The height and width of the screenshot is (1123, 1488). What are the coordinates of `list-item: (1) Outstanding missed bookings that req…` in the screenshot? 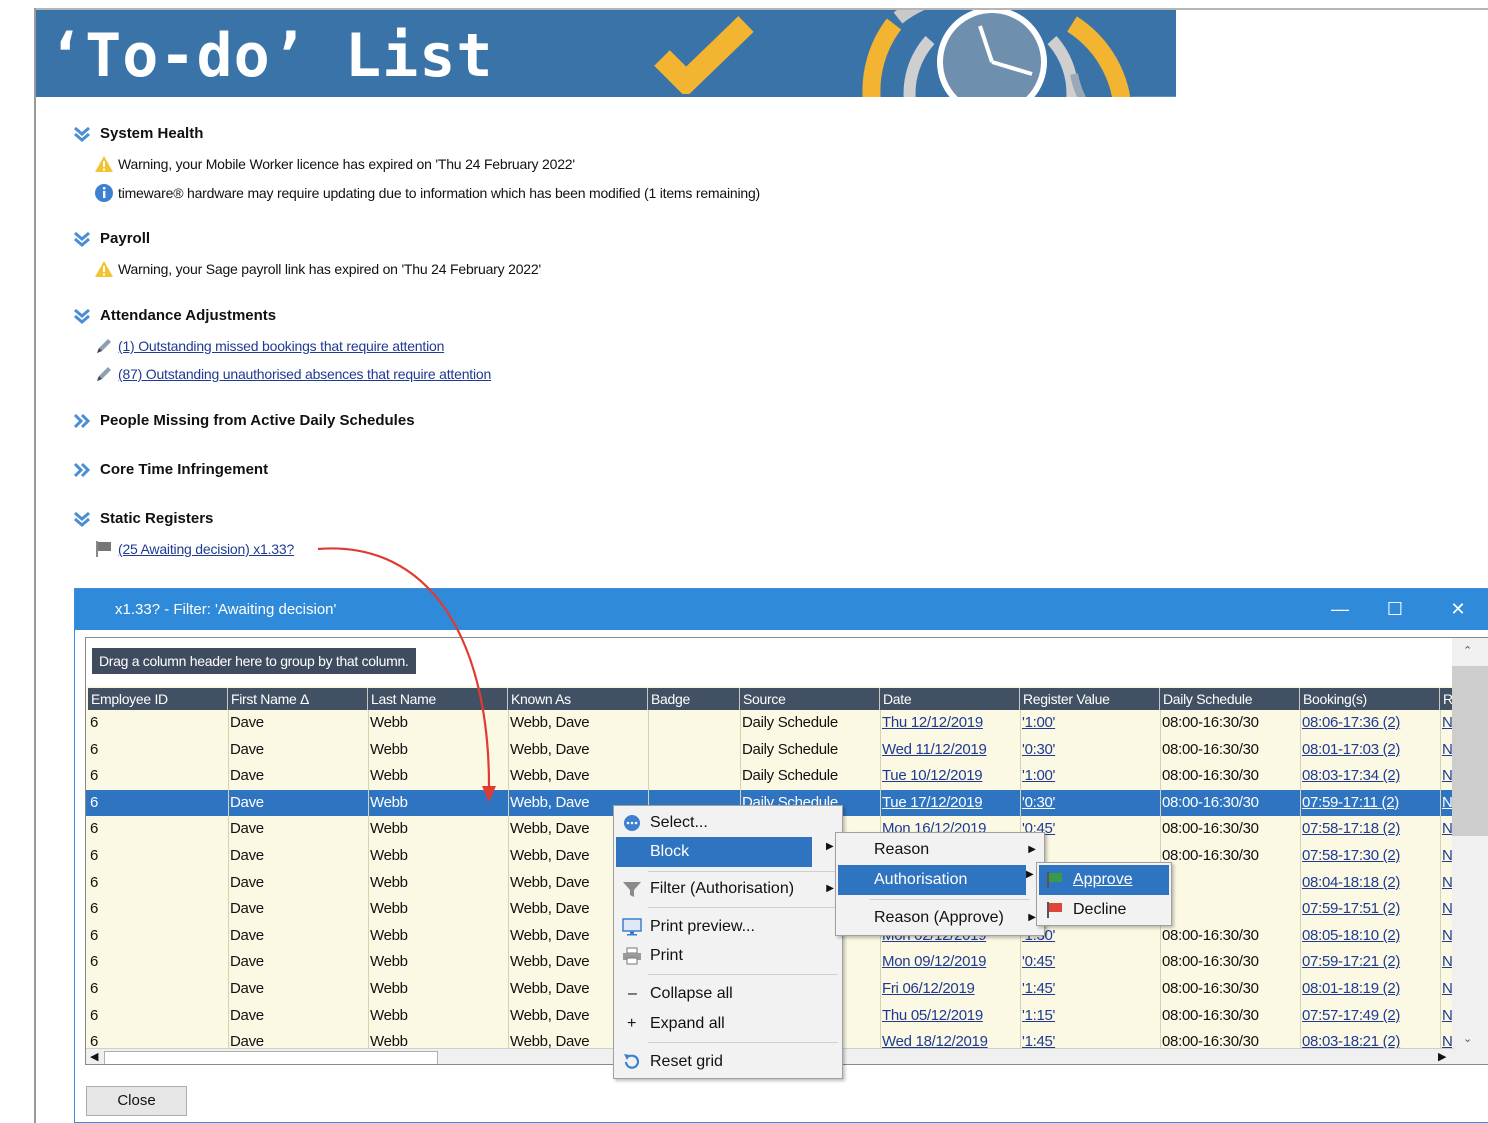 It's located at (269, 346).